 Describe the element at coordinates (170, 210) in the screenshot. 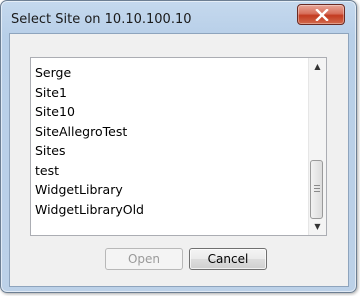

I see `site-list-item: WidgetLibraryOld` at that location.